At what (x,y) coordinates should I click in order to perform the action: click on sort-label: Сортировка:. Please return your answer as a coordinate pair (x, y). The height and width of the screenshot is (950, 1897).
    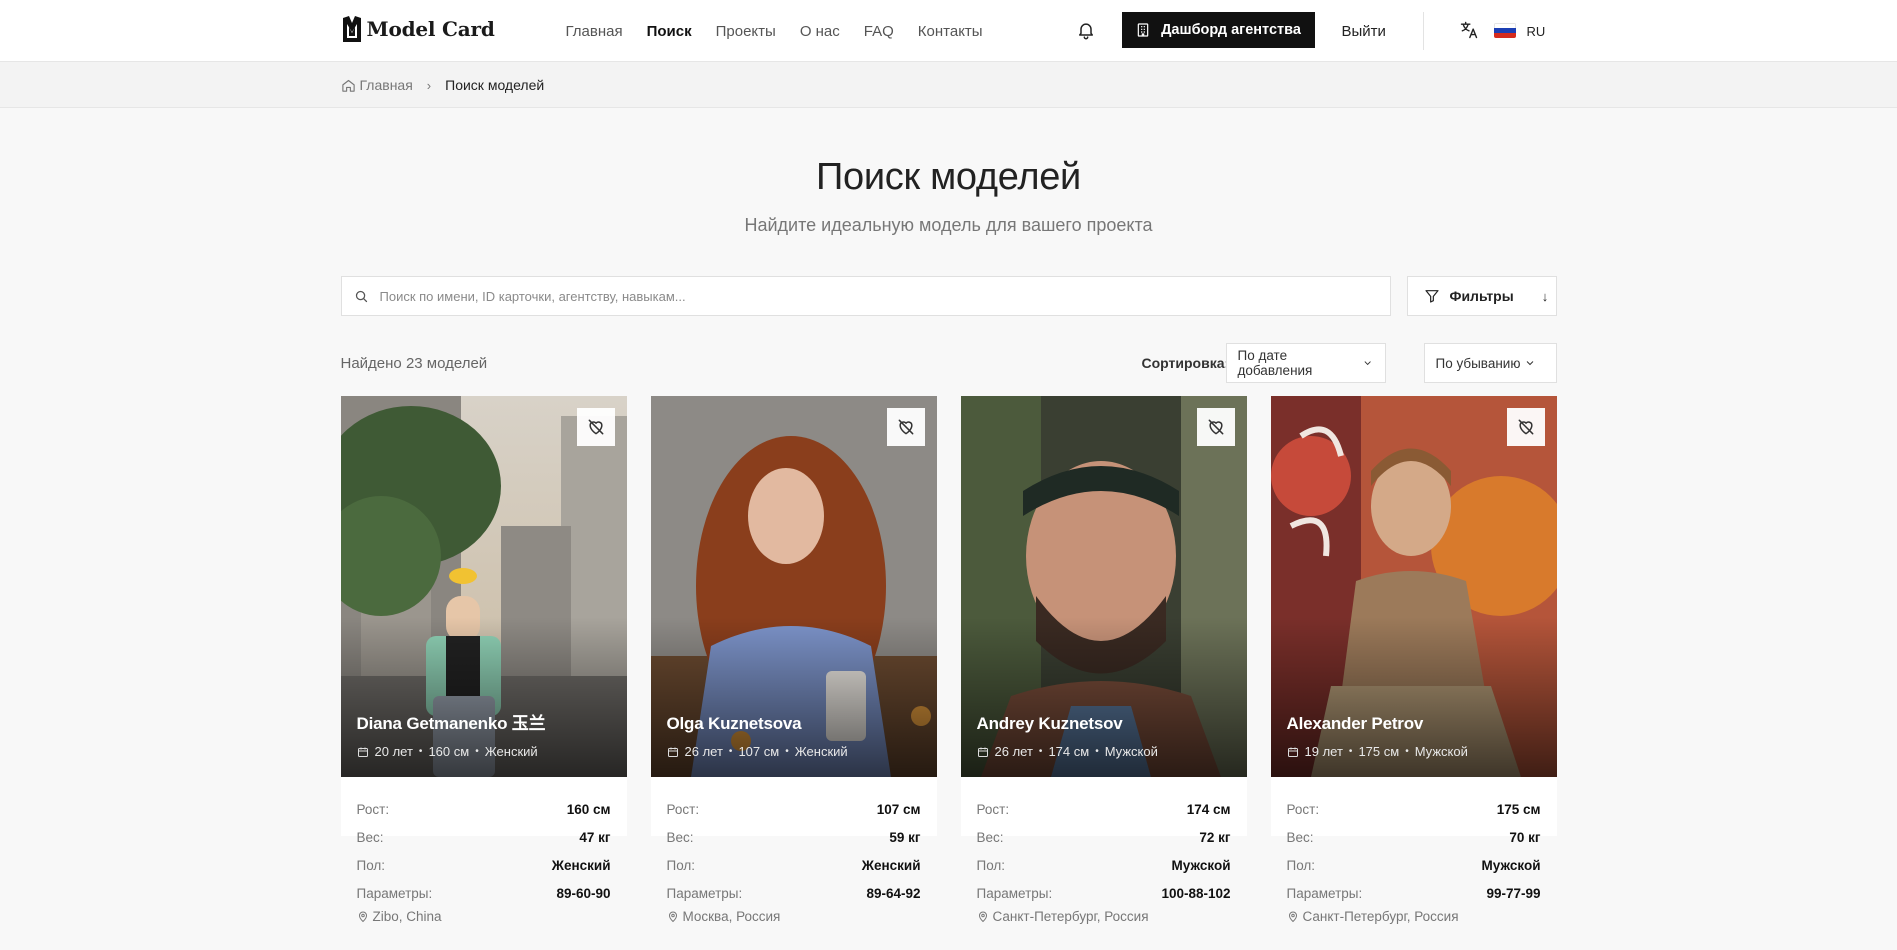
    Looking at the image, I should click on (1185, 363).